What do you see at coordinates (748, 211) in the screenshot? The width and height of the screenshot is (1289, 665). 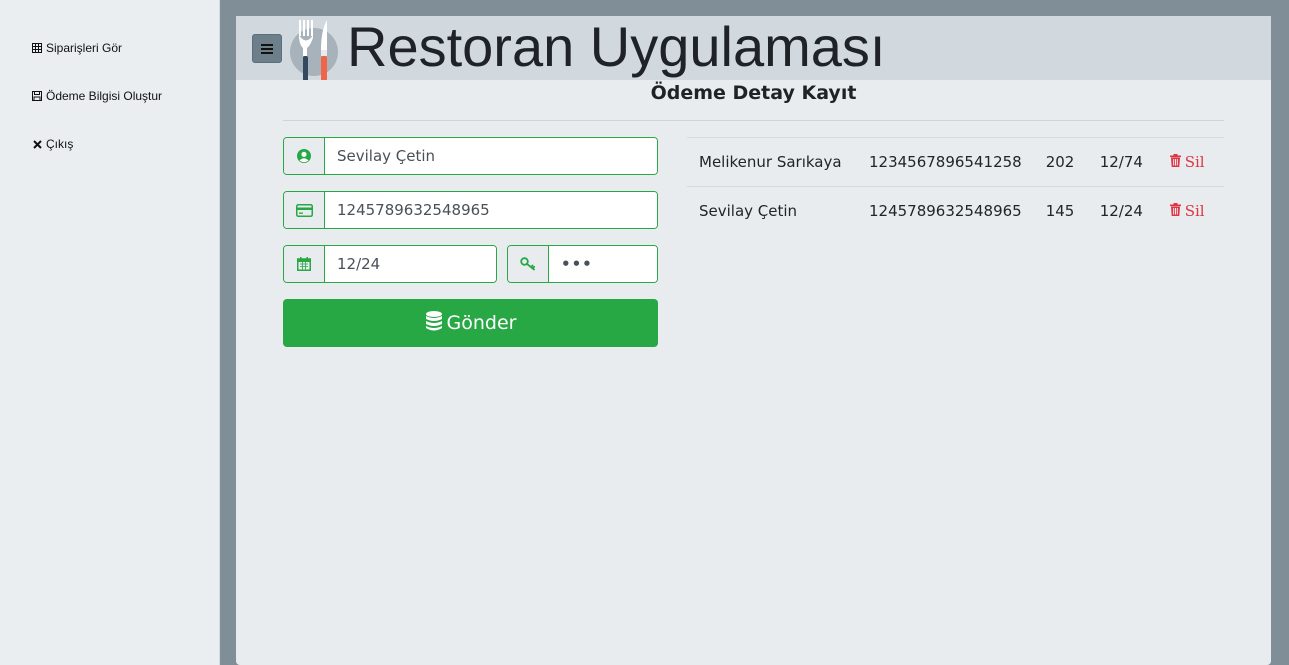 I see `cell-name: Sevilay Çetin` at bounding box center [748, 211].